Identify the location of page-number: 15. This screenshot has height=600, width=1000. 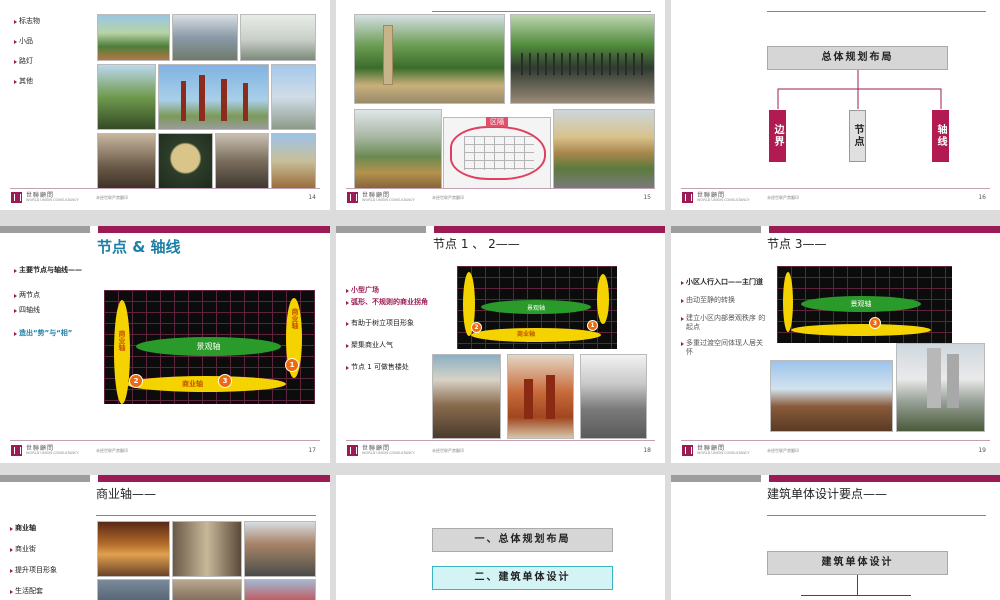
(647, 197).